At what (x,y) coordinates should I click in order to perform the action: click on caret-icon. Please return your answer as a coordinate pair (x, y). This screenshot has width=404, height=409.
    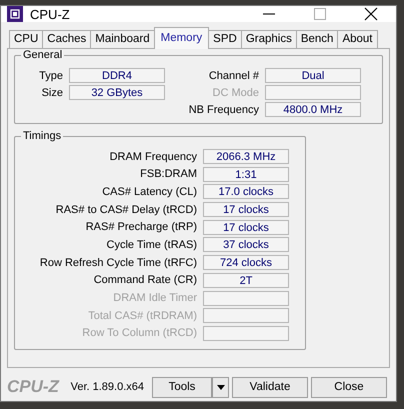
    Looking at the image, I should click on (220, 387).